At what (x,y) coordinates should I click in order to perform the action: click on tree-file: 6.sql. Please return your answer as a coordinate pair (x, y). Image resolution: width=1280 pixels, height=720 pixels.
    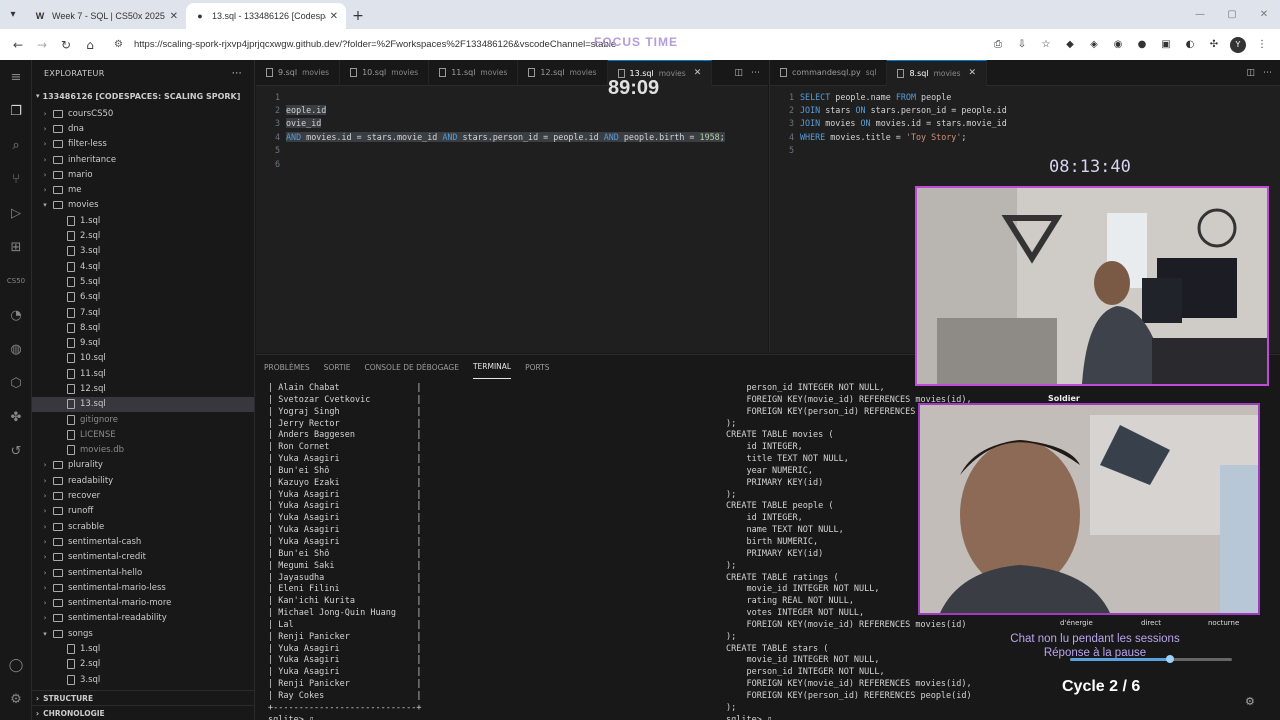
    Looking at the image, I should click on (143, 297).